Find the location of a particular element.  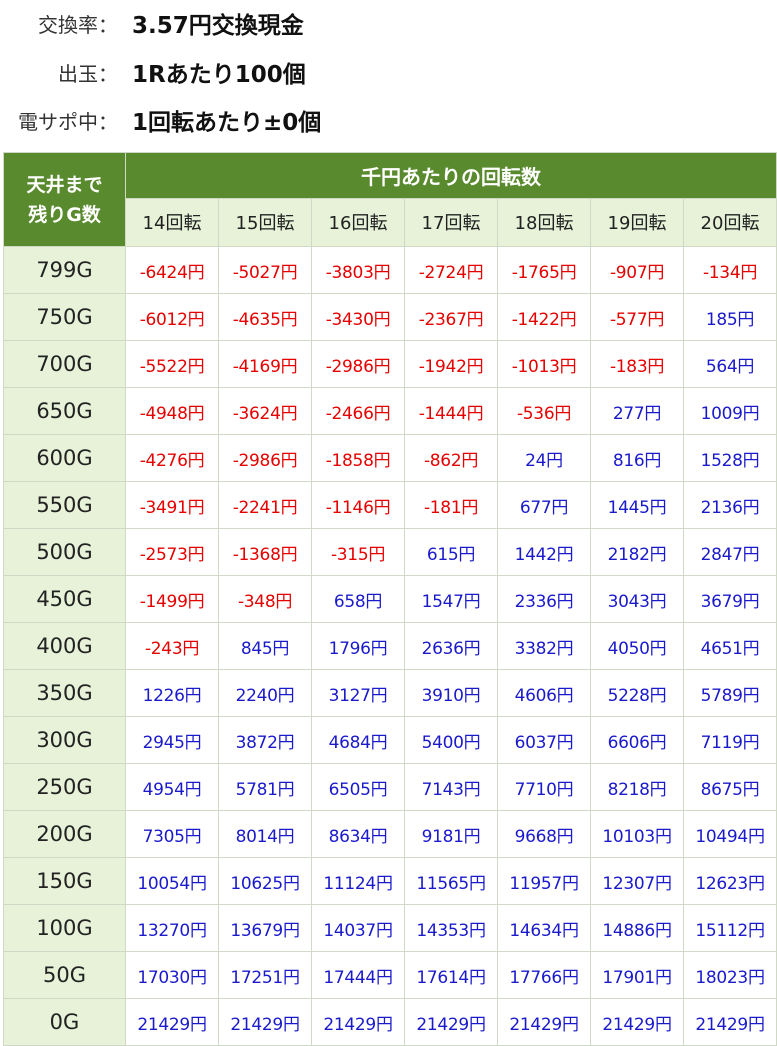

payout-value: 1Rあたり100個 is located at coordinates (219, 75).